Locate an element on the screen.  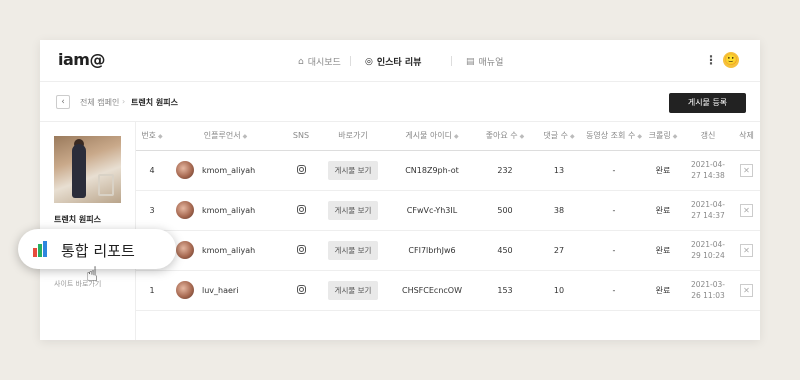
column-header: 동영상 조회 수 ◆ is located at coordinates (614, 136).